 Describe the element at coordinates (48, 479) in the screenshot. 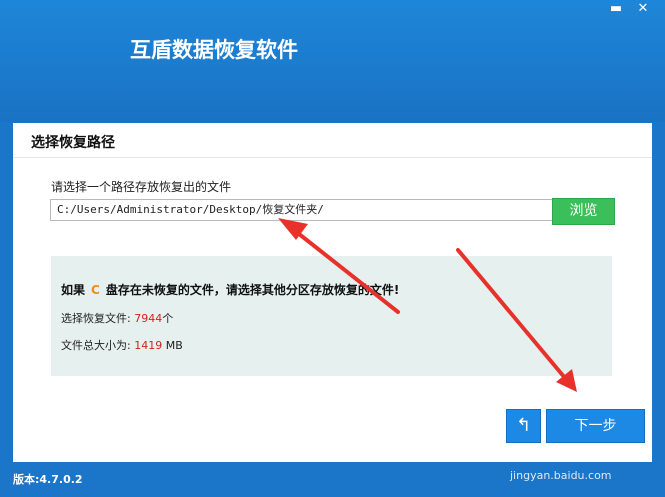

I see `version-label: 版本:4.7.0.2` at that location.